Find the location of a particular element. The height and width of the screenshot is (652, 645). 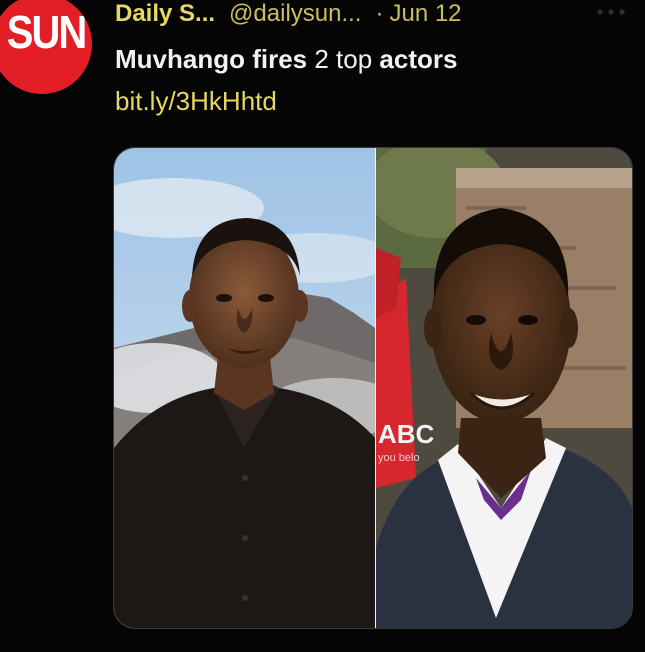

avatar: SUN is located at coordinates (46, 47).